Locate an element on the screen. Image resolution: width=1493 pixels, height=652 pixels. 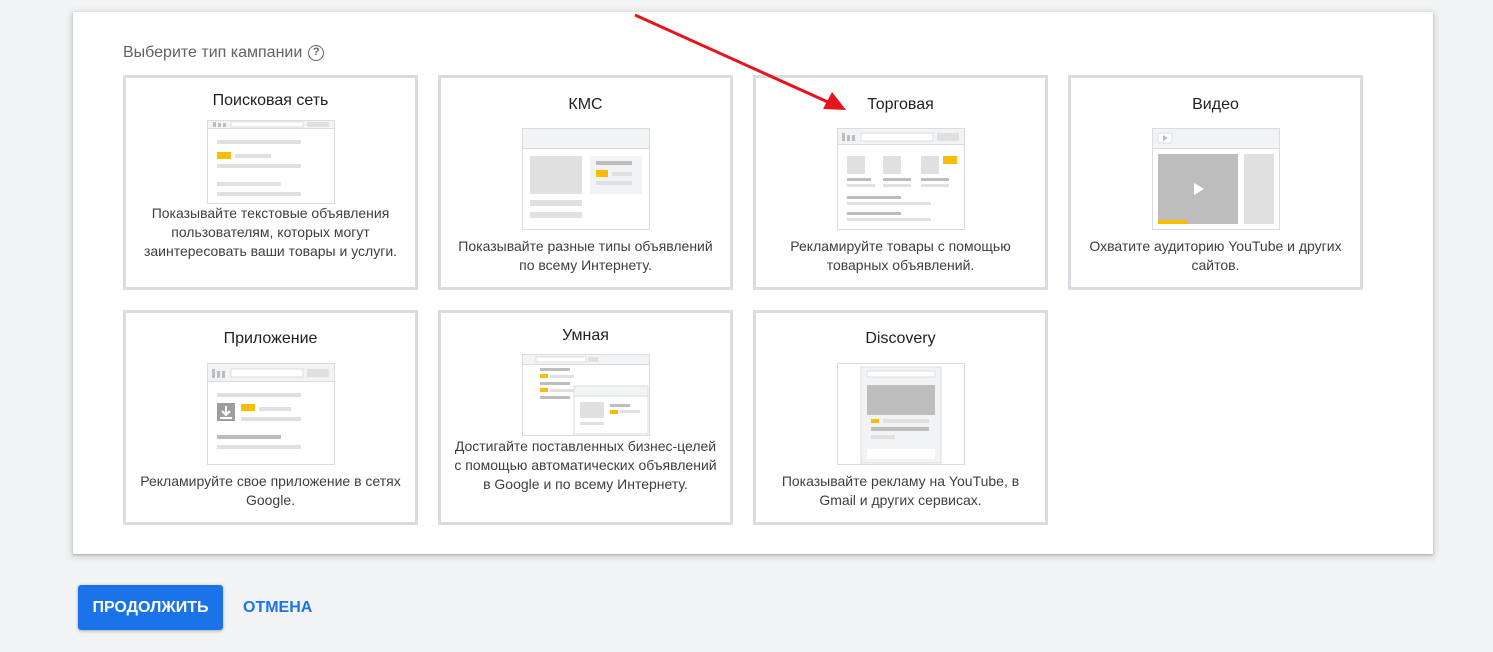
card-title: Discovery is located at coordinates (900, 338).